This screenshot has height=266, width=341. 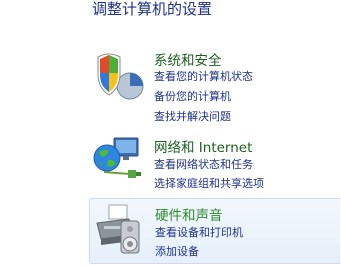 I want to click on link-homegroup-sharing: 选择家庭组和共享选项, so click(x=209, y=183).